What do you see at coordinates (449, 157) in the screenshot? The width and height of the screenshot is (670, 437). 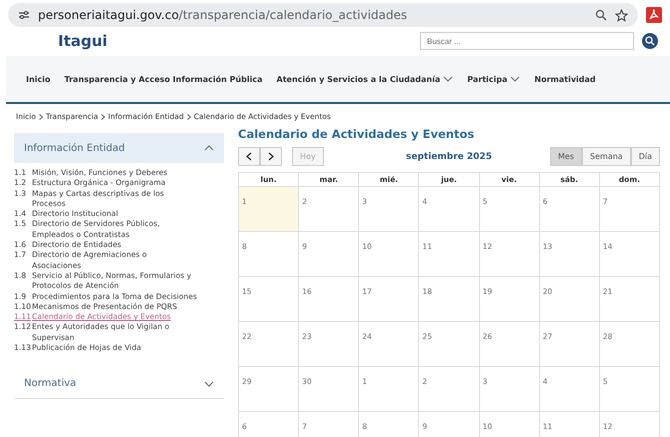 I see `month-title: septiembre 2025` at bounding box center [449, 157].